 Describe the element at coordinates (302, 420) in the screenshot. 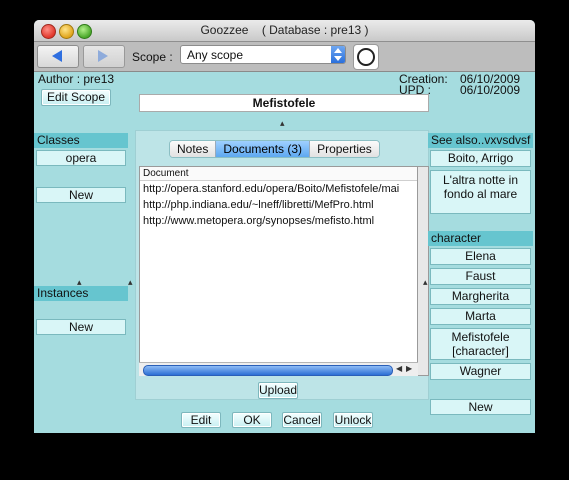

I see `cancel-button: Cancel` at that location.